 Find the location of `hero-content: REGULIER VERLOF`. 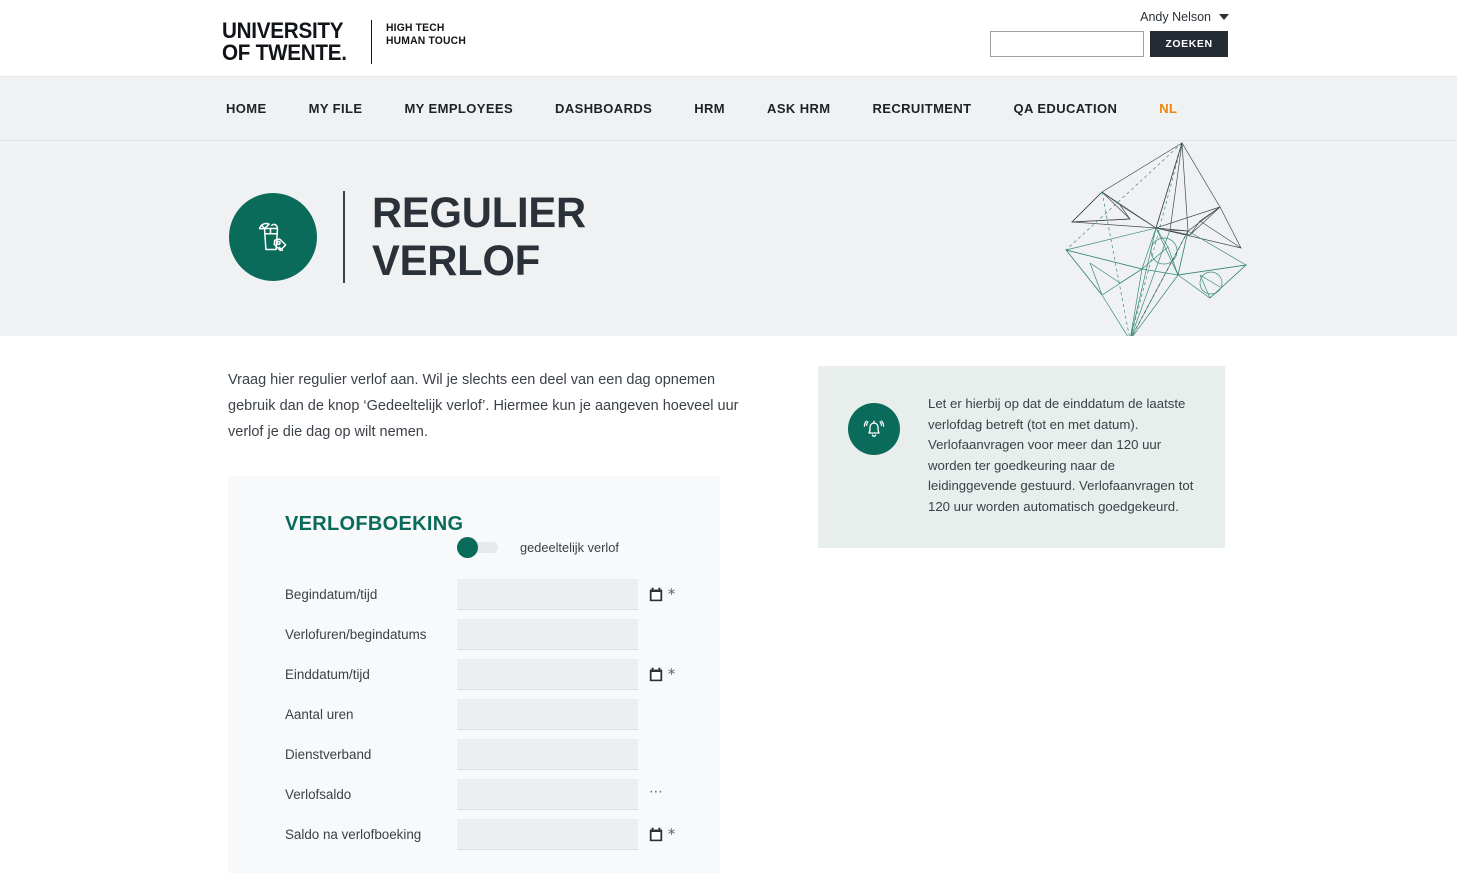

hero-content: REGULIER VERLOF is located at coordinates (411, 237).